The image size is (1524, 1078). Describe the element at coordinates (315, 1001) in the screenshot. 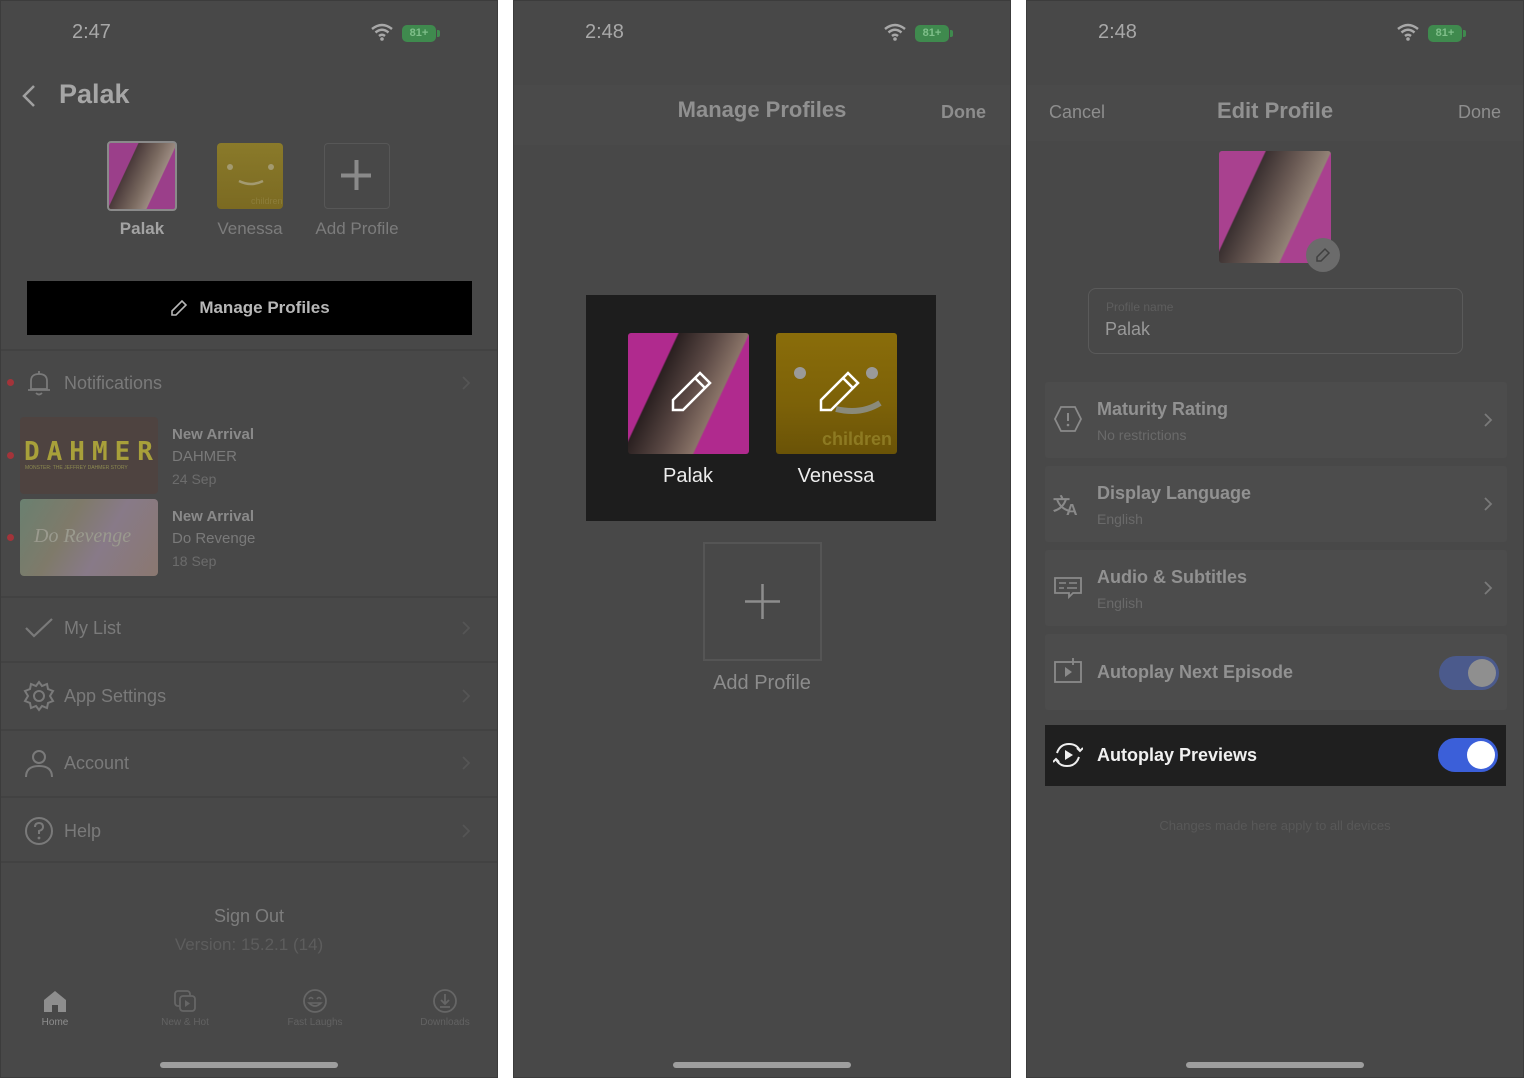

I see `fast-laughs-icon` at that location.